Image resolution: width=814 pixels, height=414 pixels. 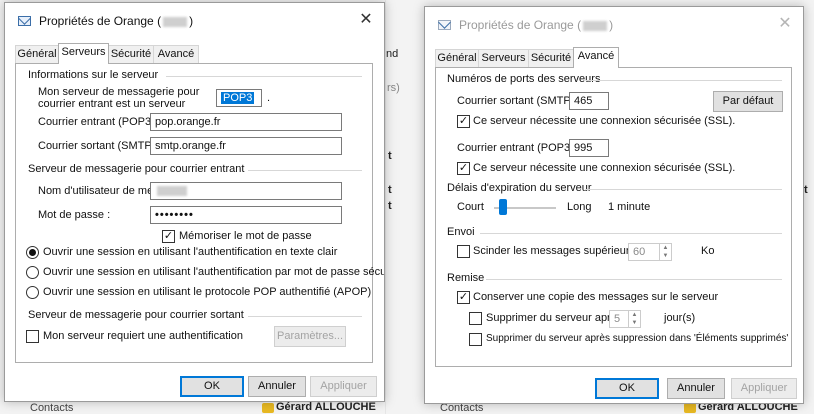 What do you see at coordinates (518, 148) in the screenshot?
I see `pop3-port-label: Courrier entrant (POP3) :` at bounding box center [518, 148].